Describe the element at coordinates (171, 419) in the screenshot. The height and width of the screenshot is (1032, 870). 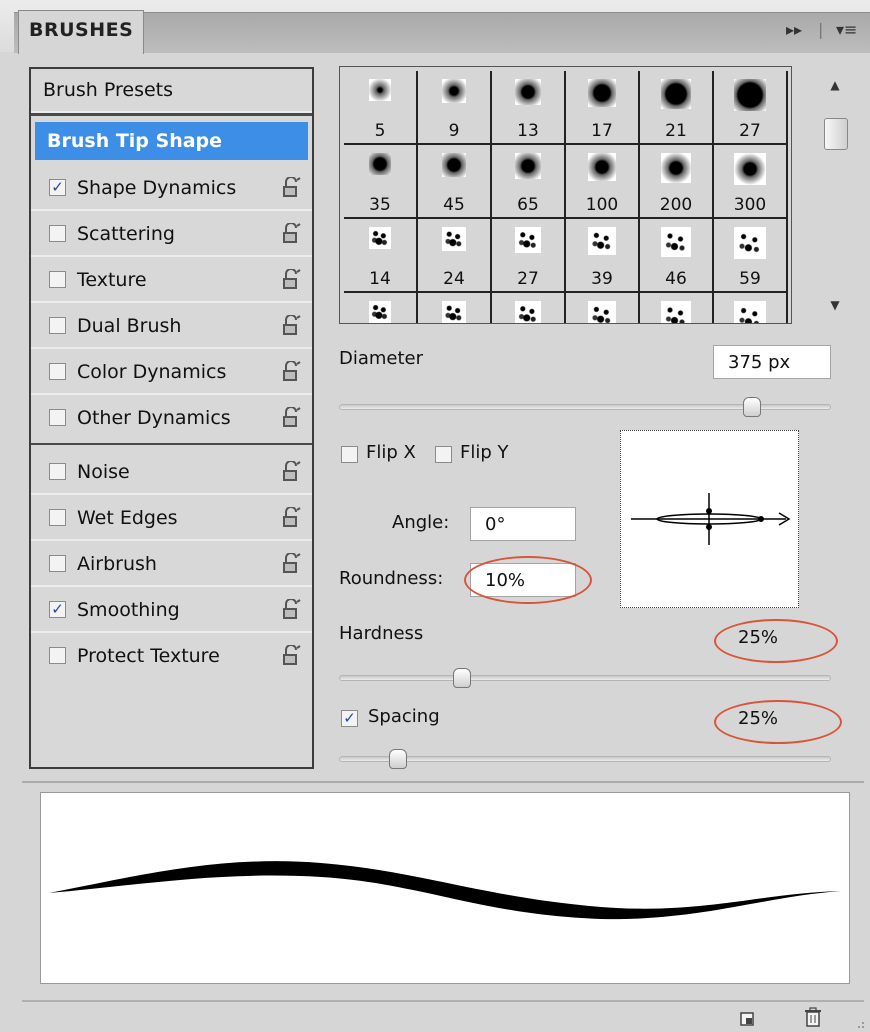
I see `option-other-dynamics: Other Dynamics` at that location.